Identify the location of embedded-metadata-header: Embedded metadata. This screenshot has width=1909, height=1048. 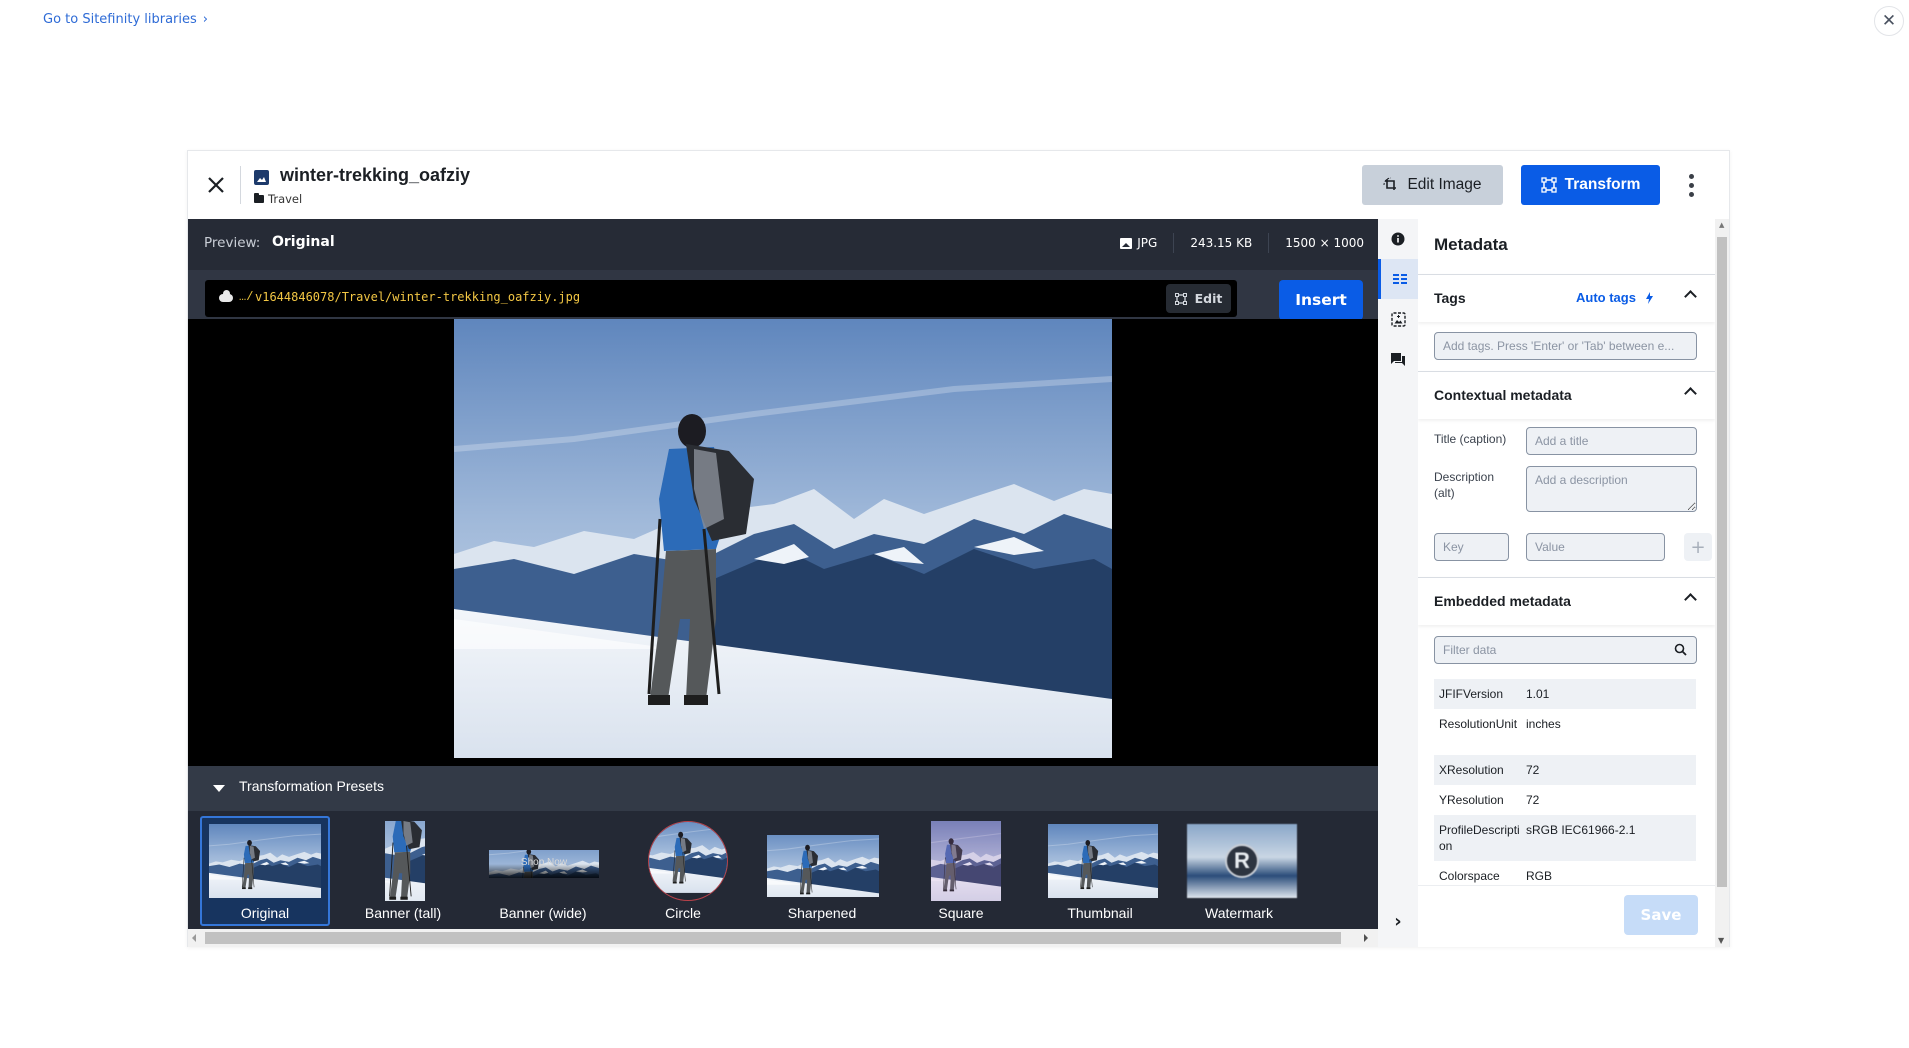
(1566, 601).